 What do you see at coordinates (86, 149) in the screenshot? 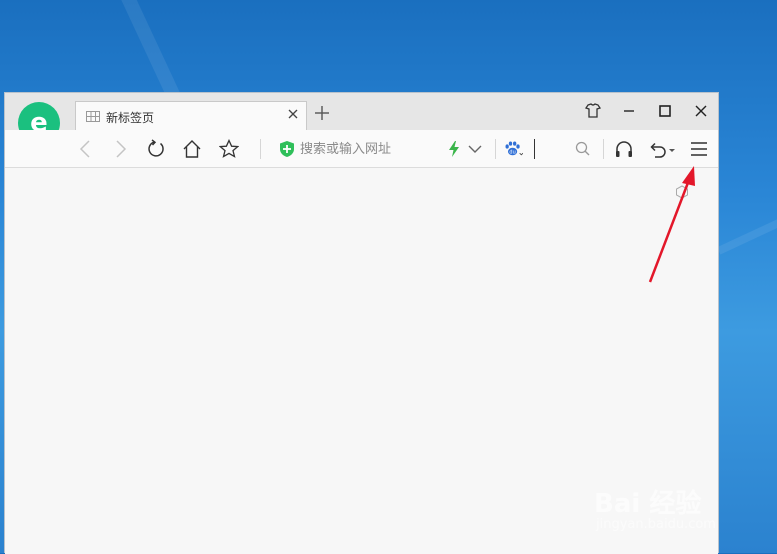
I see `back-icon` at bounding box center [86, 149].